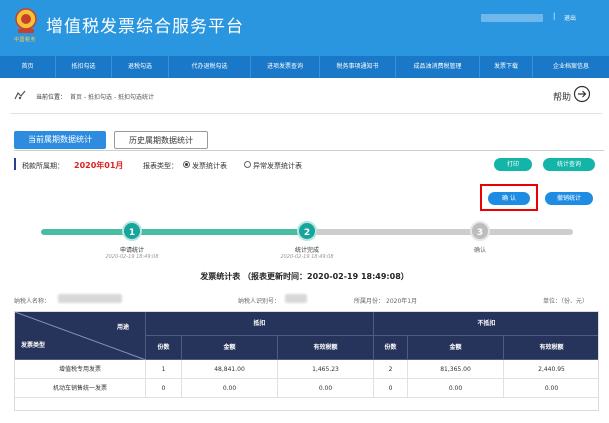 The height and width of the screenshot is (423, 609). Describe the element at coordinates (304, 276) in the screenshot. I see `report-title: 发票统计表 （报表更新时间：2020-02-19 18:49:08）` at that location.